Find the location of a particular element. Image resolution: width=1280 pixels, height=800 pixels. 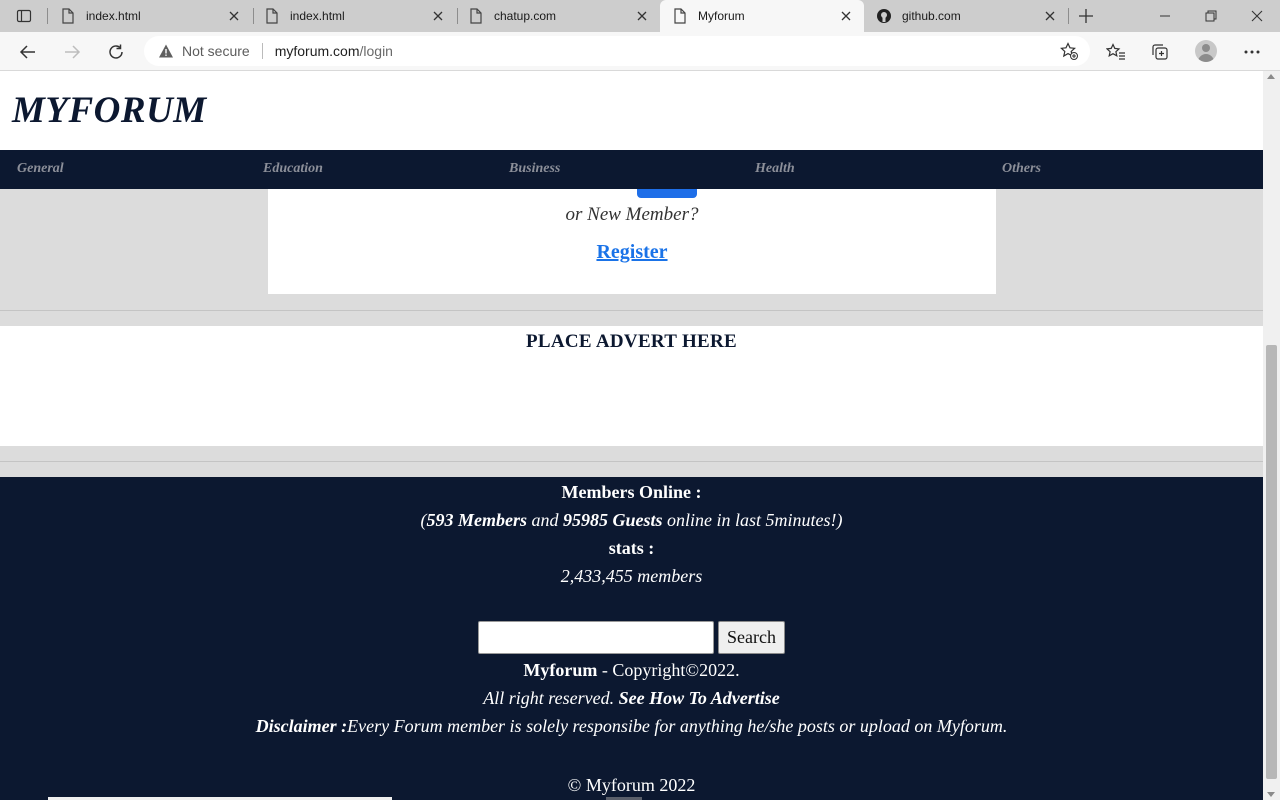

new-member-text: or New Member? is located at coordinates (632, 214).